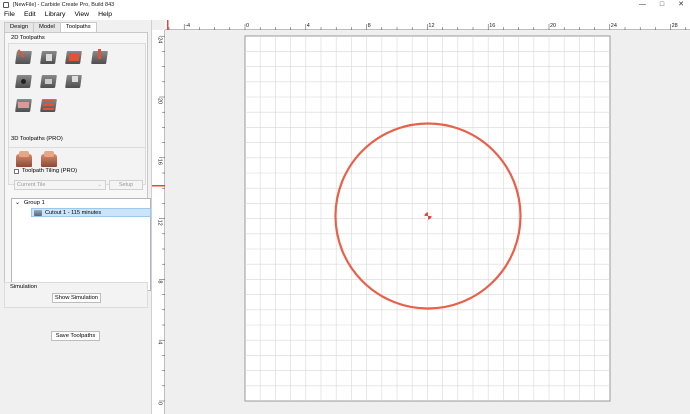 The image size is (690, 414). I want to click on maximize-icon: □, so click(662, 4).